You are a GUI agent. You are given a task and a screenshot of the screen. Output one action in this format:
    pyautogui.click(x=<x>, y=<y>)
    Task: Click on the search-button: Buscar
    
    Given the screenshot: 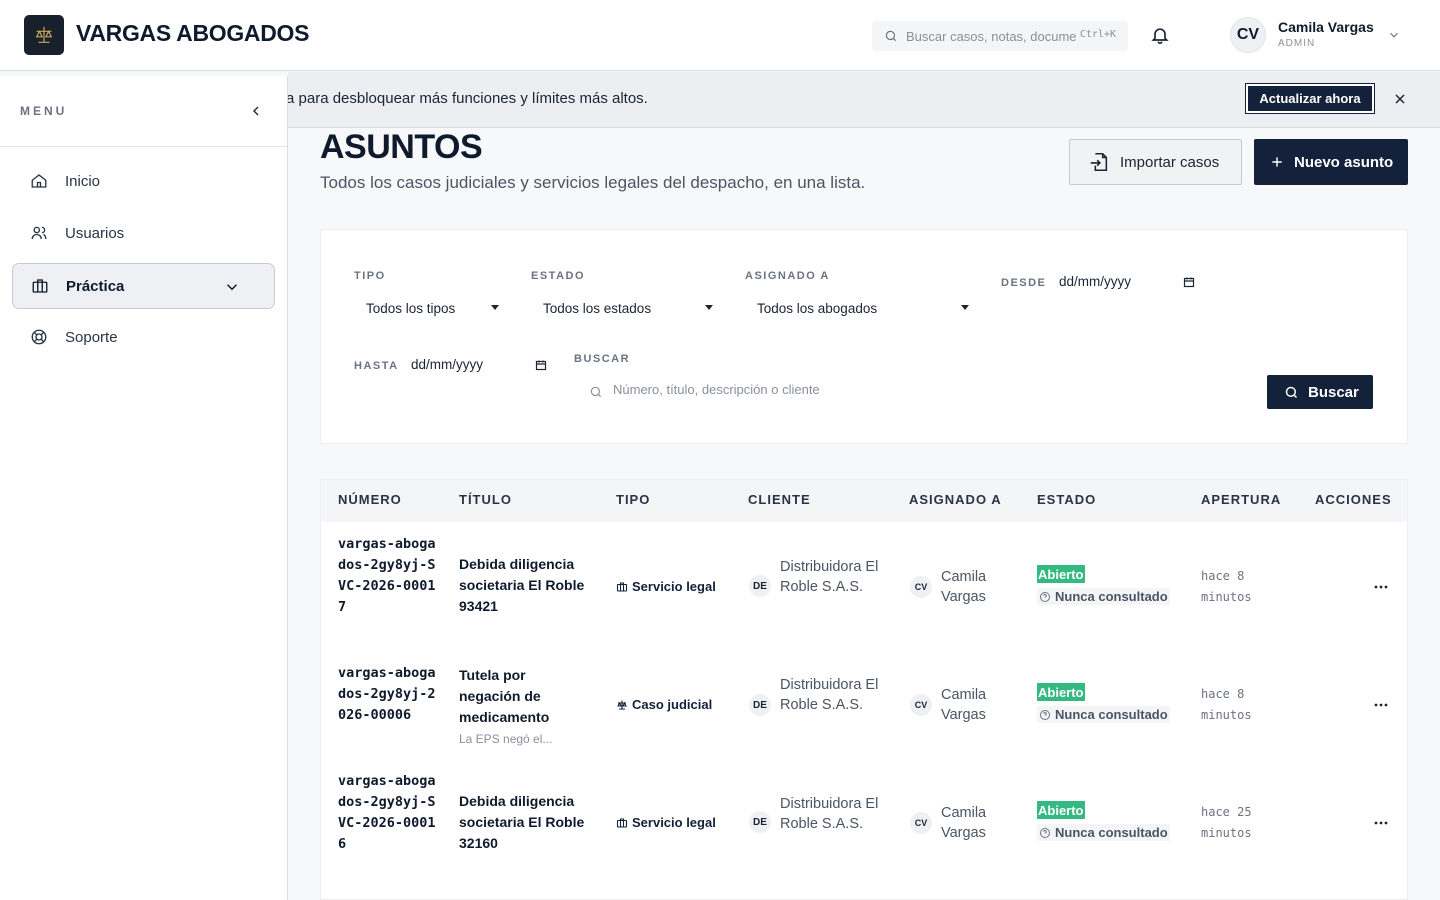 What is the action you would take?
    pyautogui.click(x=1320, y=392)
    